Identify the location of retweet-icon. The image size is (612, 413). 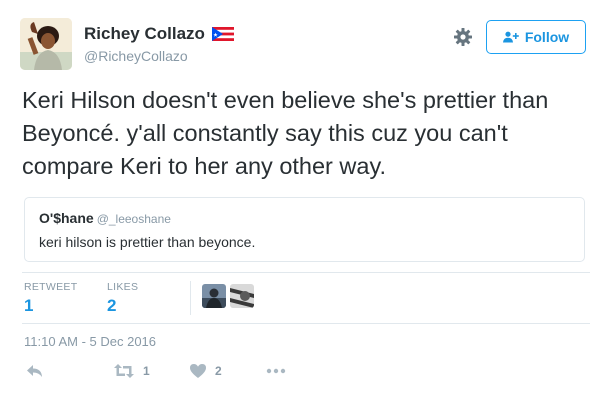
(124, 371).